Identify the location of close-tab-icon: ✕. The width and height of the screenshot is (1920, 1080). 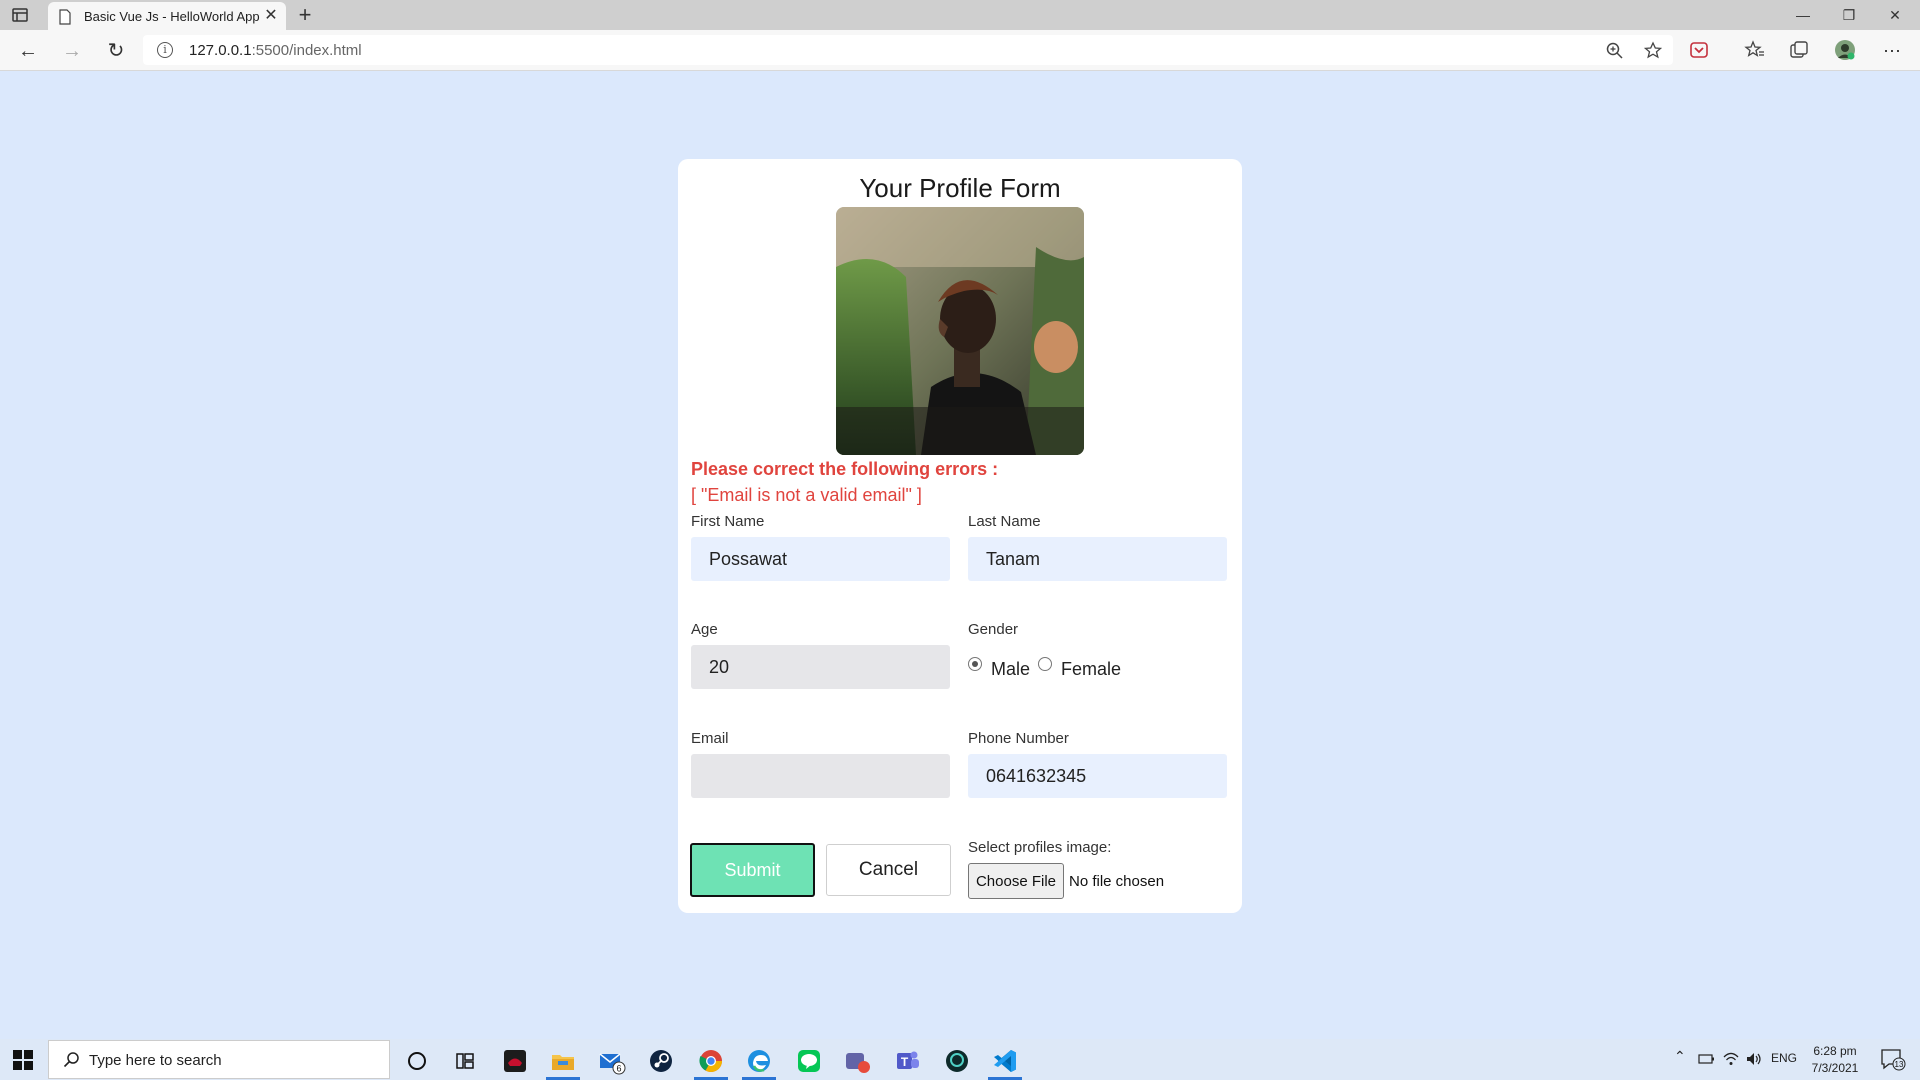
(271, 16).